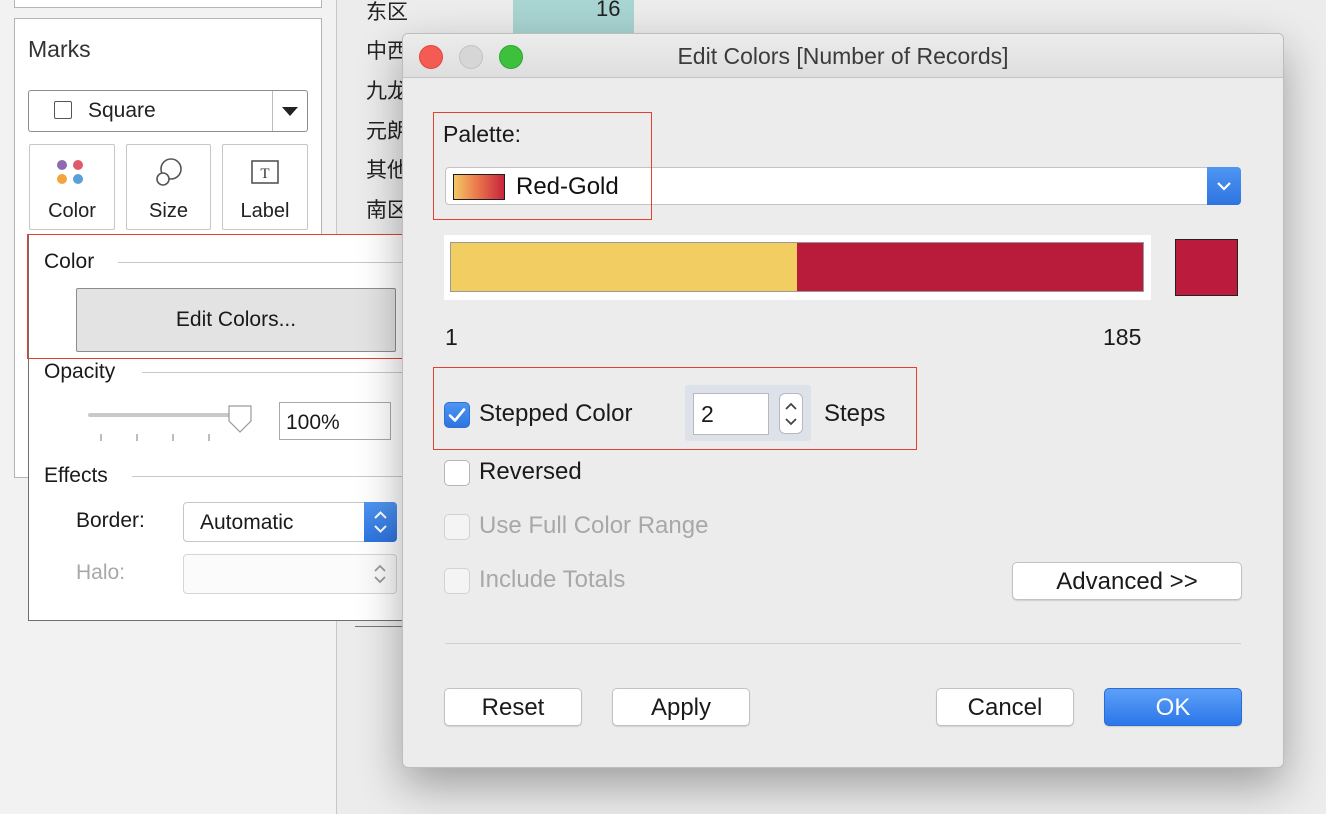 The width and height of the screenshot is (1326, 814). What do you see at coordinates (843, 186) in the screenshot?
I see `palette-dropdown: Red-Gold` at bounding box center [843, 186].